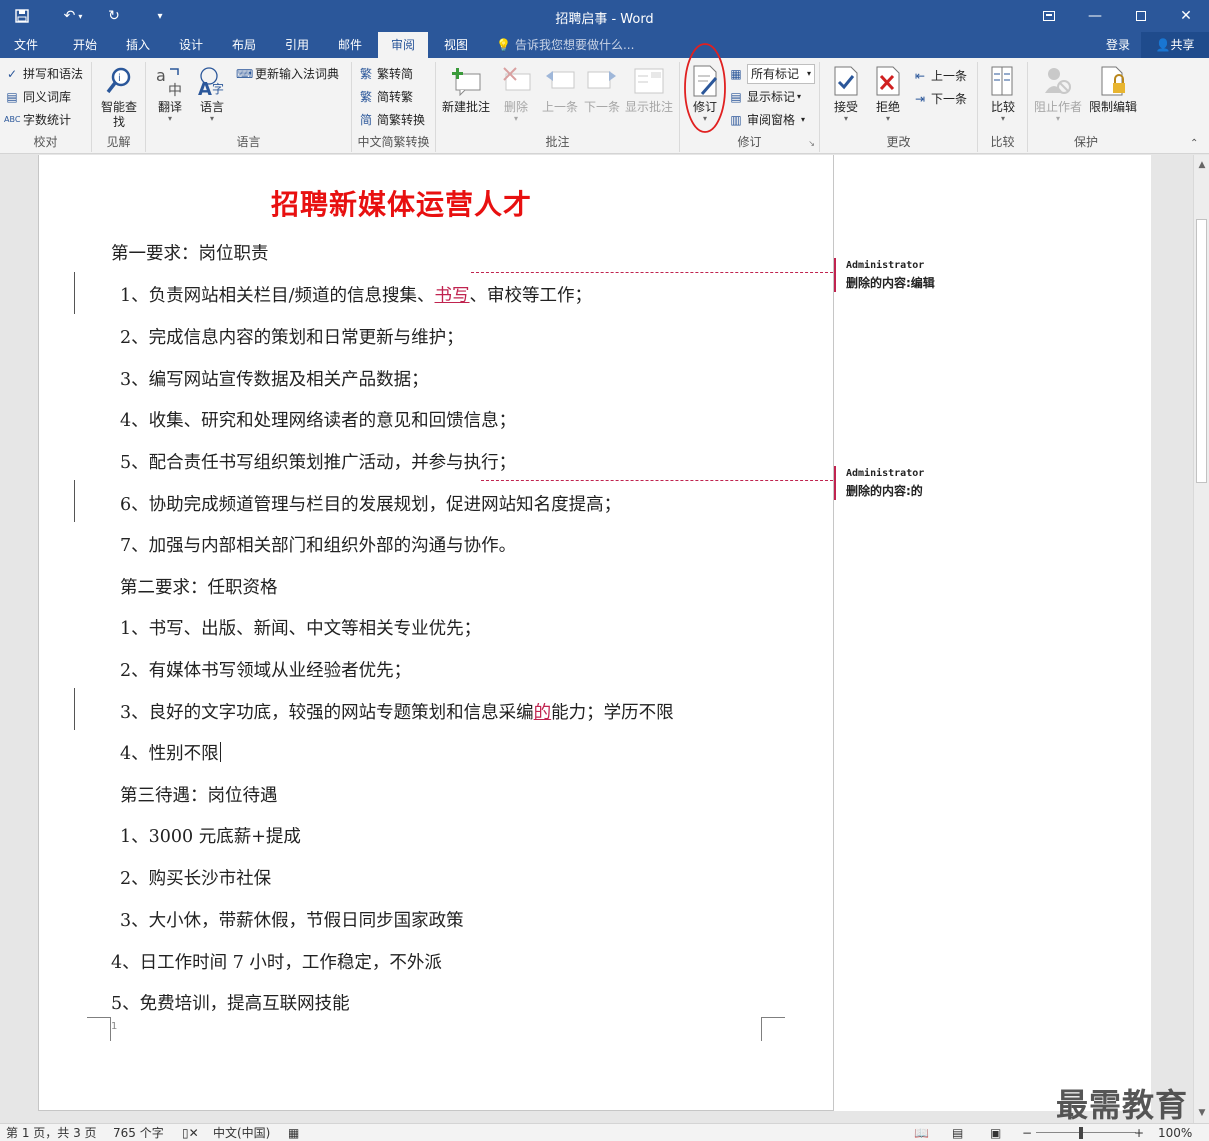 Image resolution: width=1209 pixels, height=1141 pixels. What do you see at coordinates (1058, 93) in the screenshot?
I see `block-authors-button: 阻止作者 ▾` at bounding box center [1058, 93].